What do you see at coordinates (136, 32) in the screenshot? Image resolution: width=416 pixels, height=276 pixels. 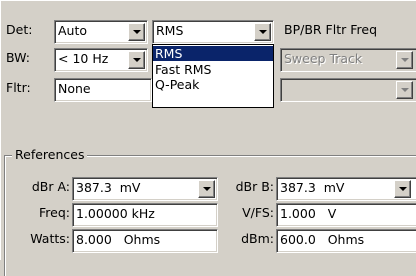 I see `det-dropdown-arrow-icon` at bounding box center [136, 32].